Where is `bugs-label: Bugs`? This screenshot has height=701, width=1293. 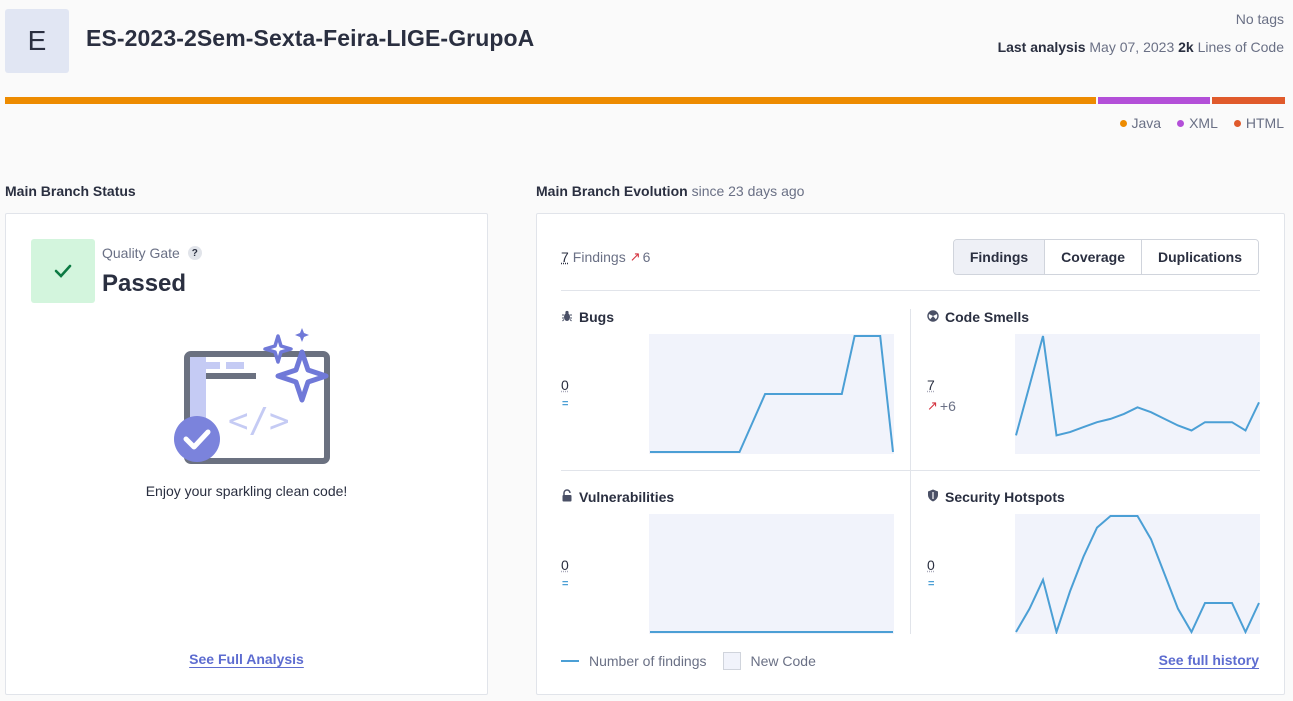 bugs-label: Bugs is located at coordinates (596, 317).